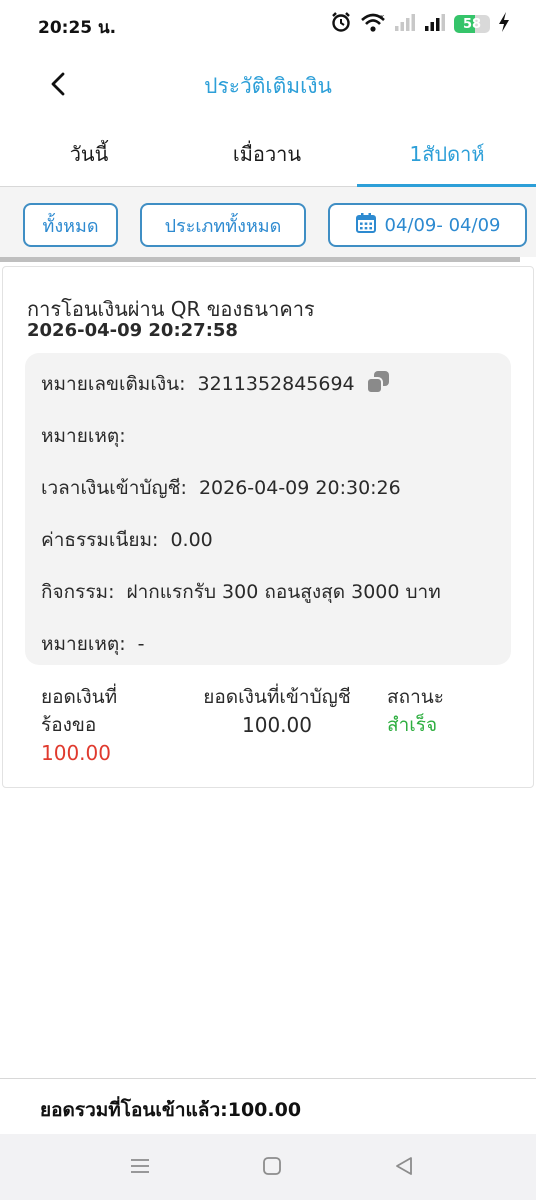 This screenshot has width=536, height=1200. I want to click on menu-icon, so click(140, 1168).